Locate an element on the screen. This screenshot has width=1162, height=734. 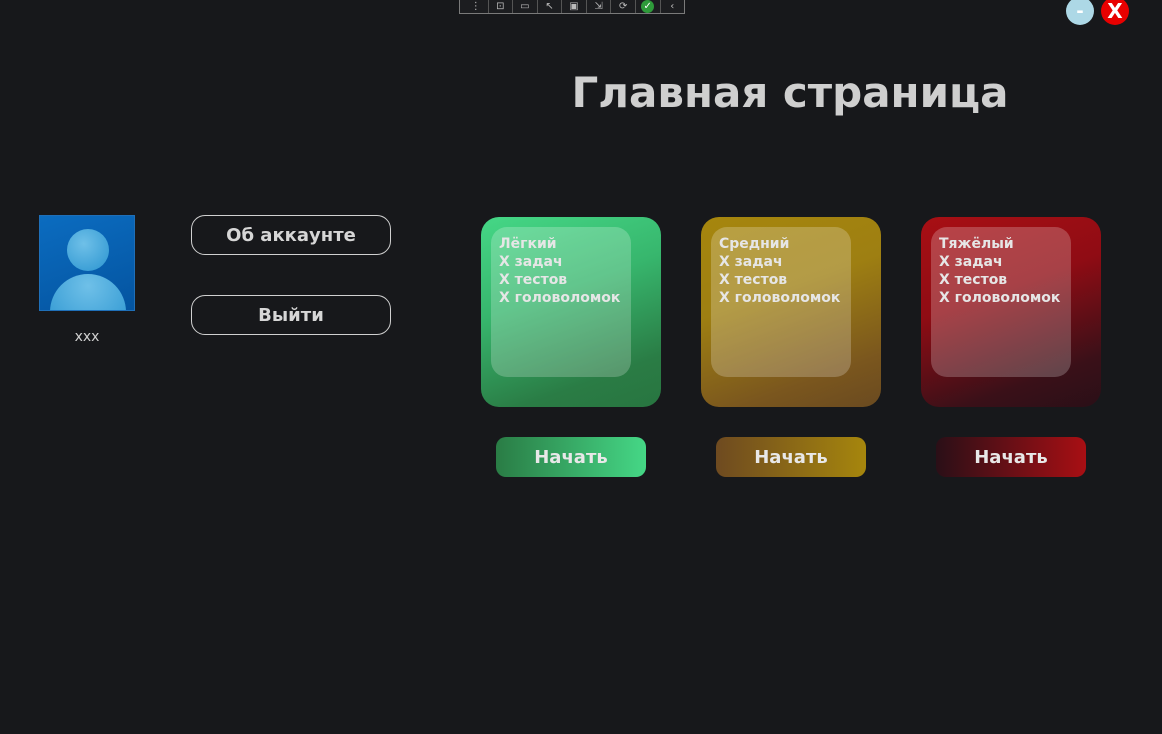
start-hard-button: Начать is located at coordinates (1011, 457).